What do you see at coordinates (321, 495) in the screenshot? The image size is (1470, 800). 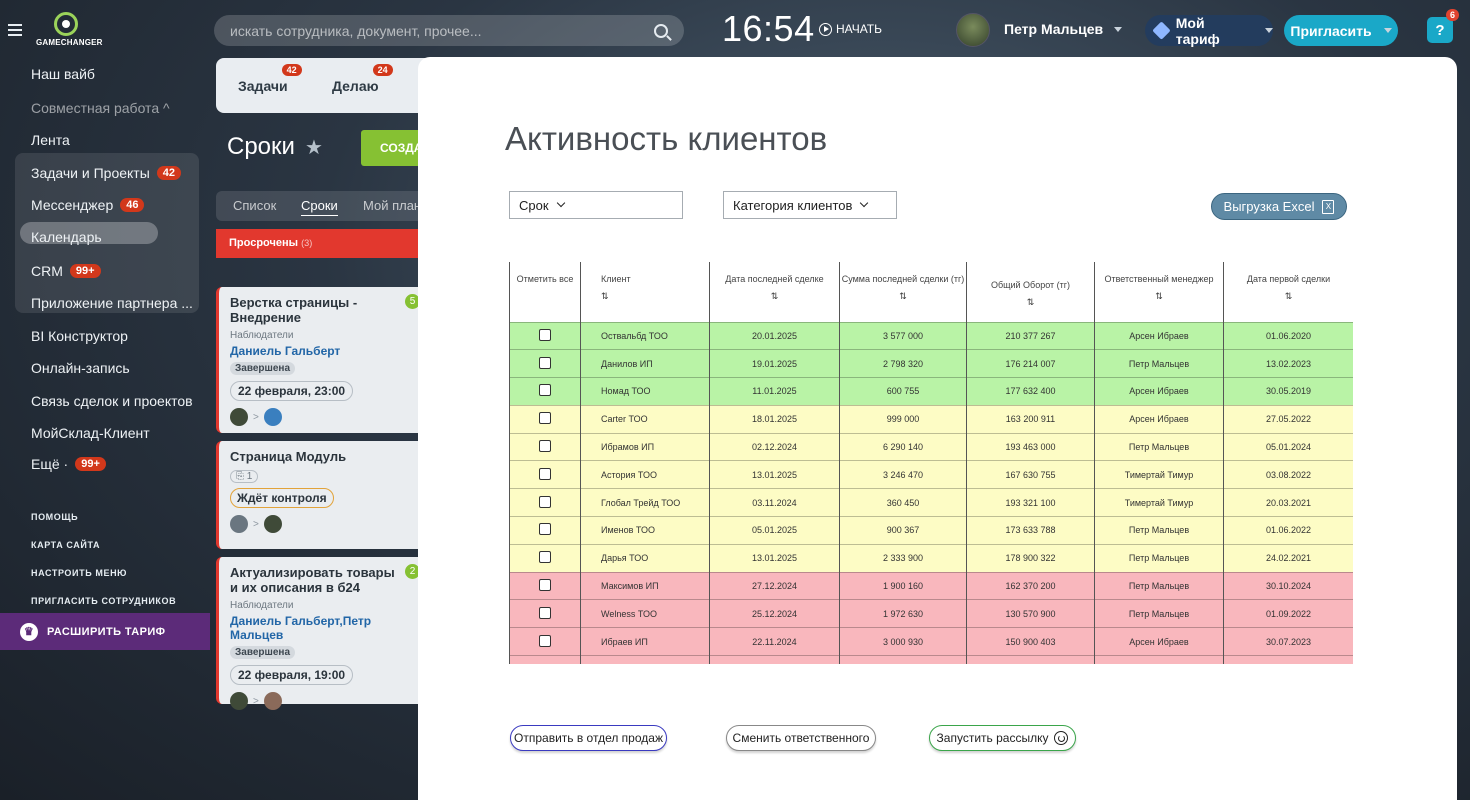 I see `task-card: Страница Модуль ⎘ 1 Ждёт контроля >` at bounding box center [321, 495].